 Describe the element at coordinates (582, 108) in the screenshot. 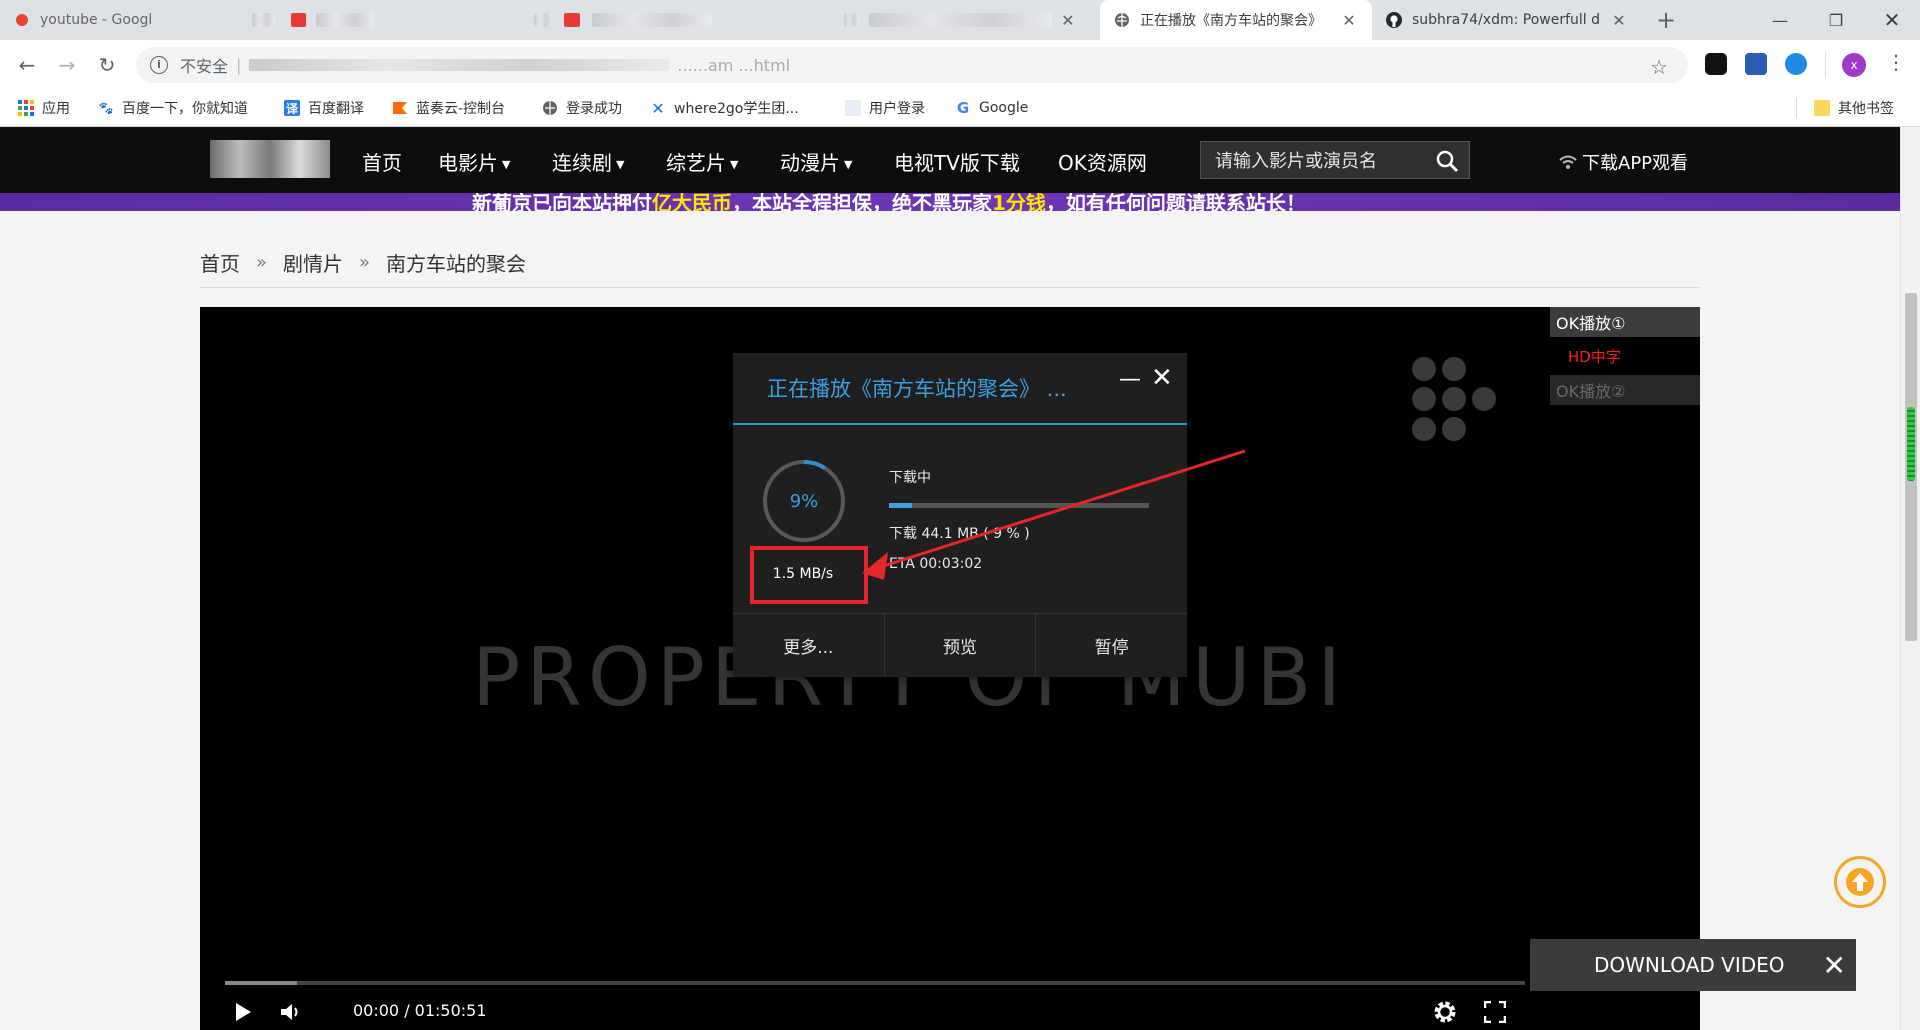

I see `bookmark-login-success: 登录成功` at that location.